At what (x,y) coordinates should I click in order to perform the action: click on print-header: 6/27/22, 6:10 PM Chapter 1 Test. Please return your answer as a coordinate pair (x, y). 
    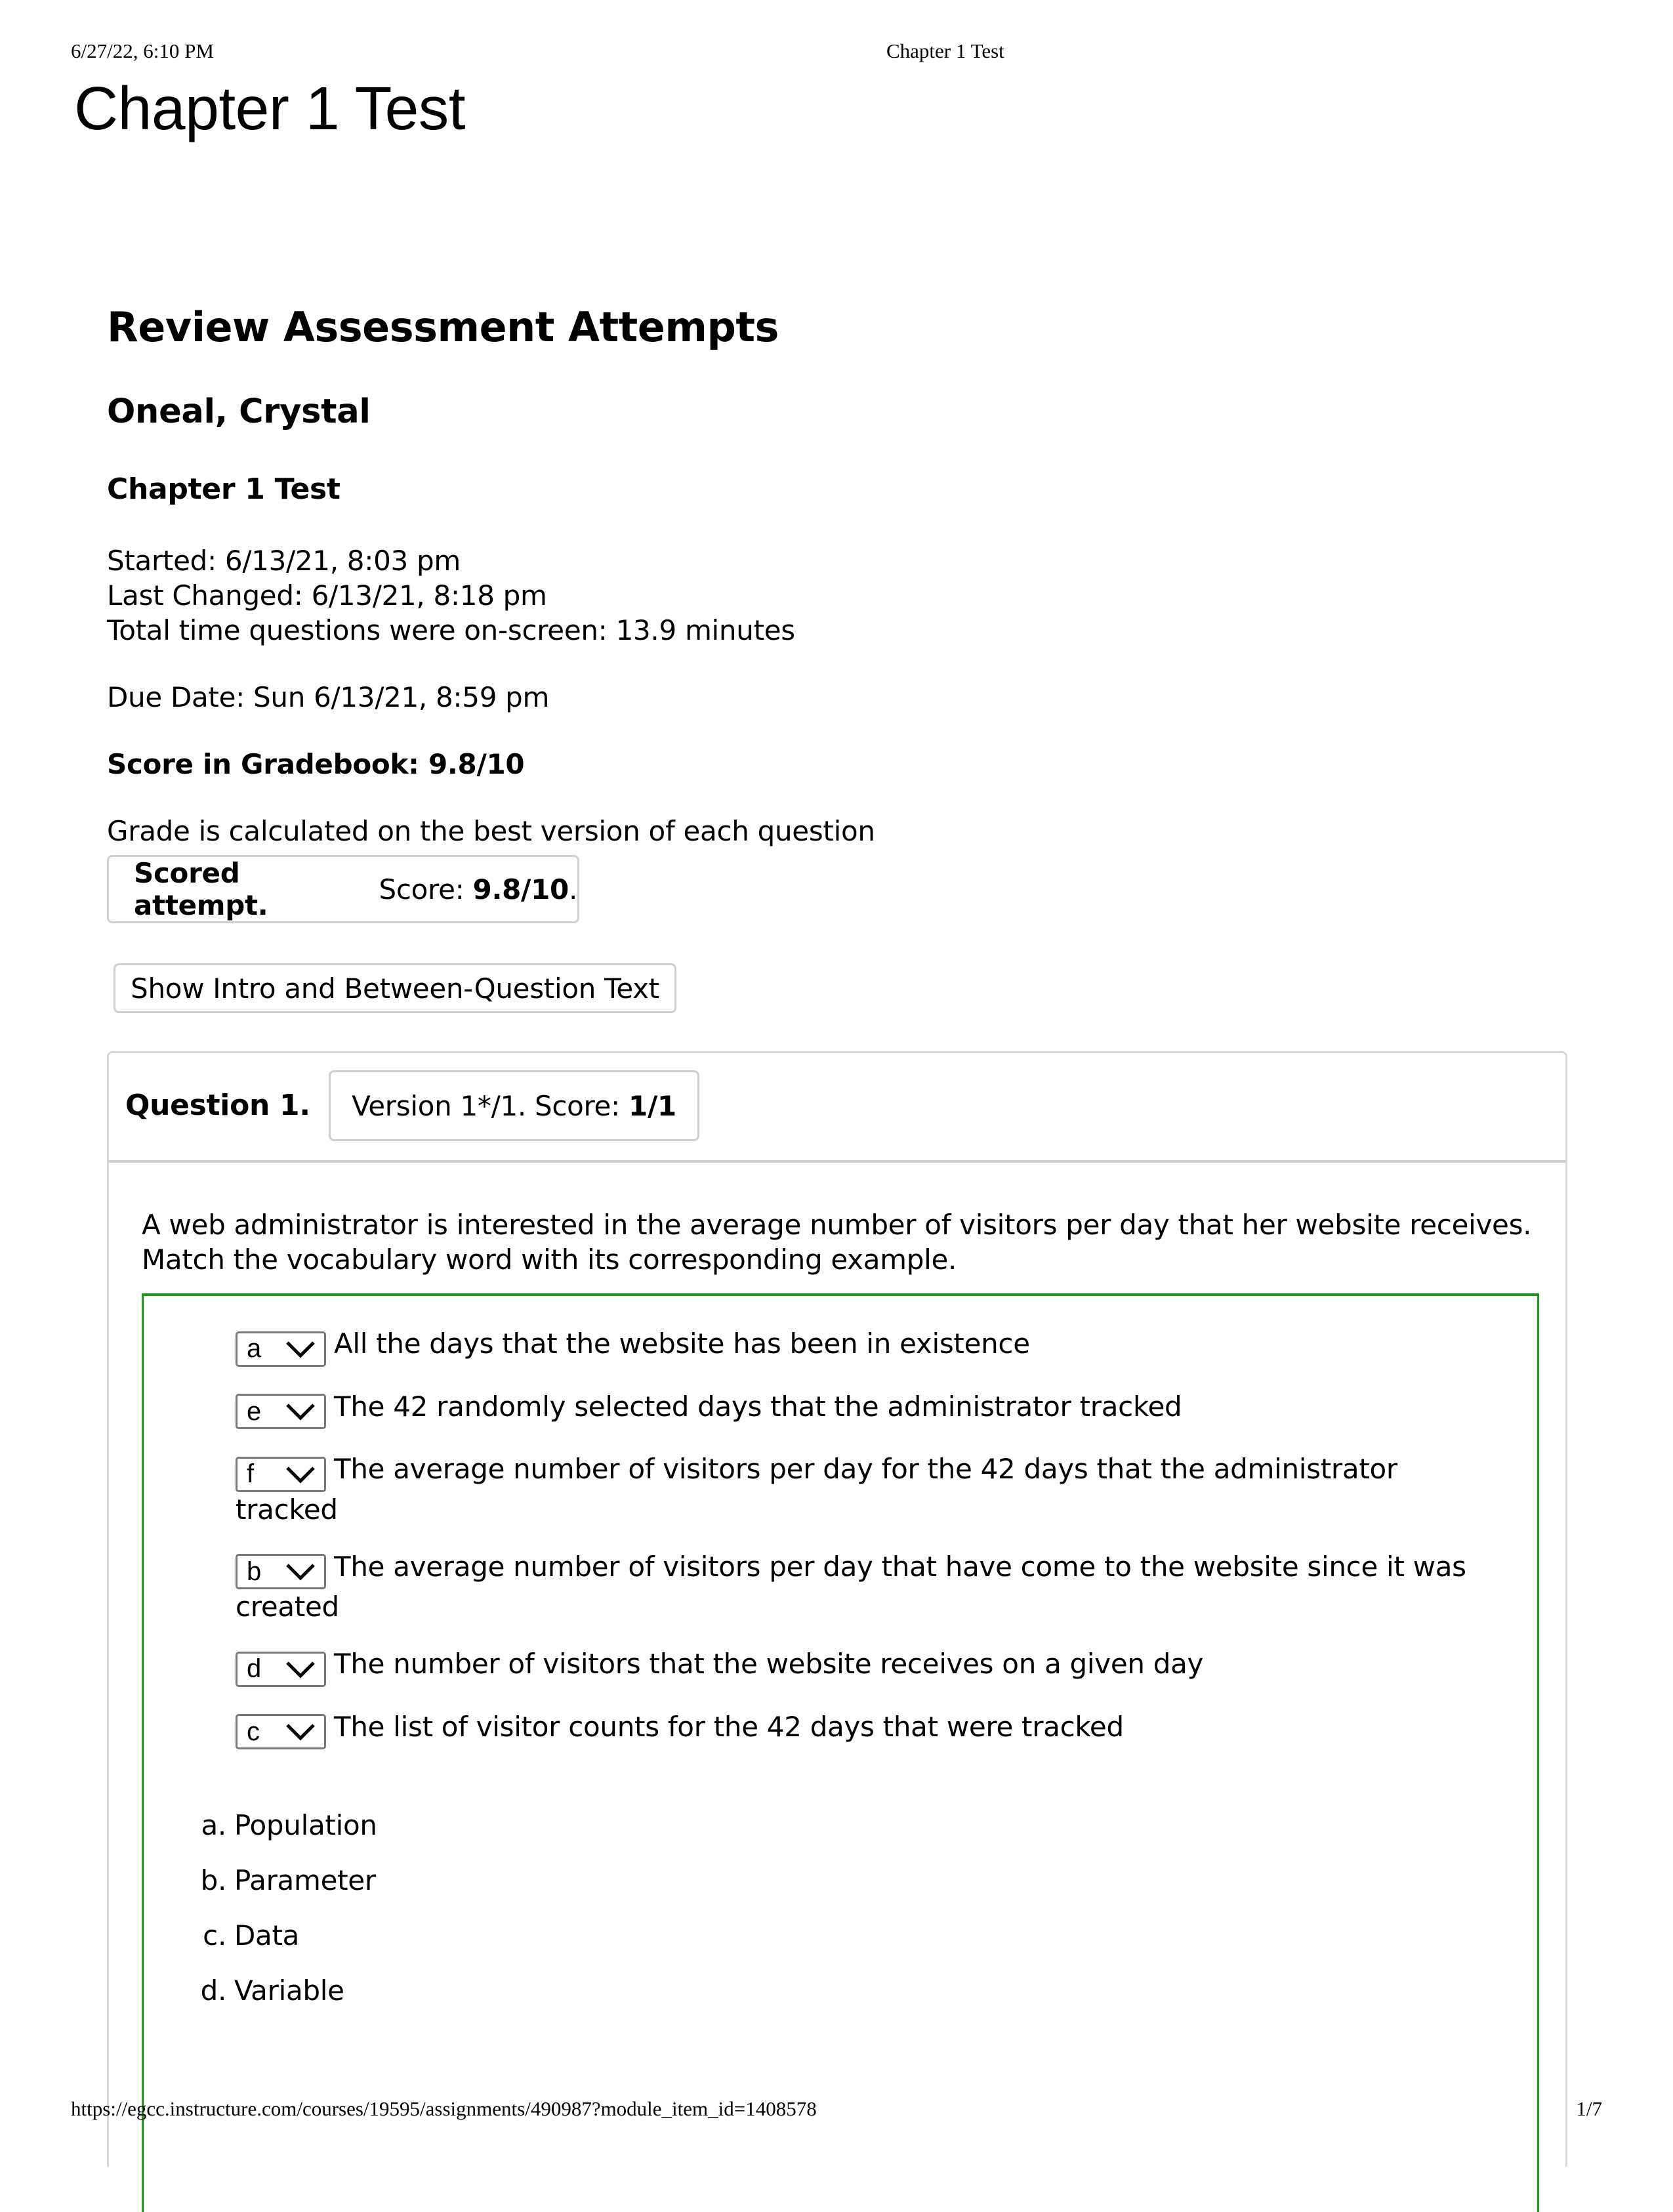
    Looking at the image, I should click on (837, 52).